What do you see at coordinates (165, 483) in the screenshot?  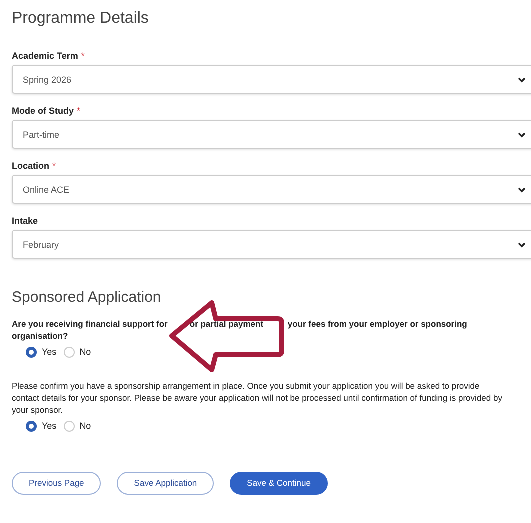 I see `action-button: Save Application` at bounding box center [165, 483].